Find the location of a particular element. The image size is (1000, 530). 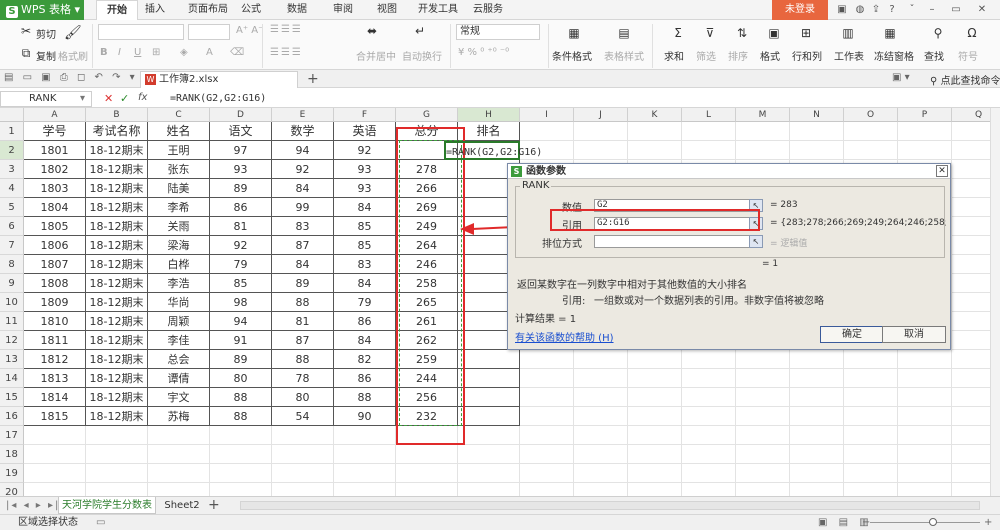

formula-input: =RANK(G2,G2:G16) is located at coordinates (585, 99).